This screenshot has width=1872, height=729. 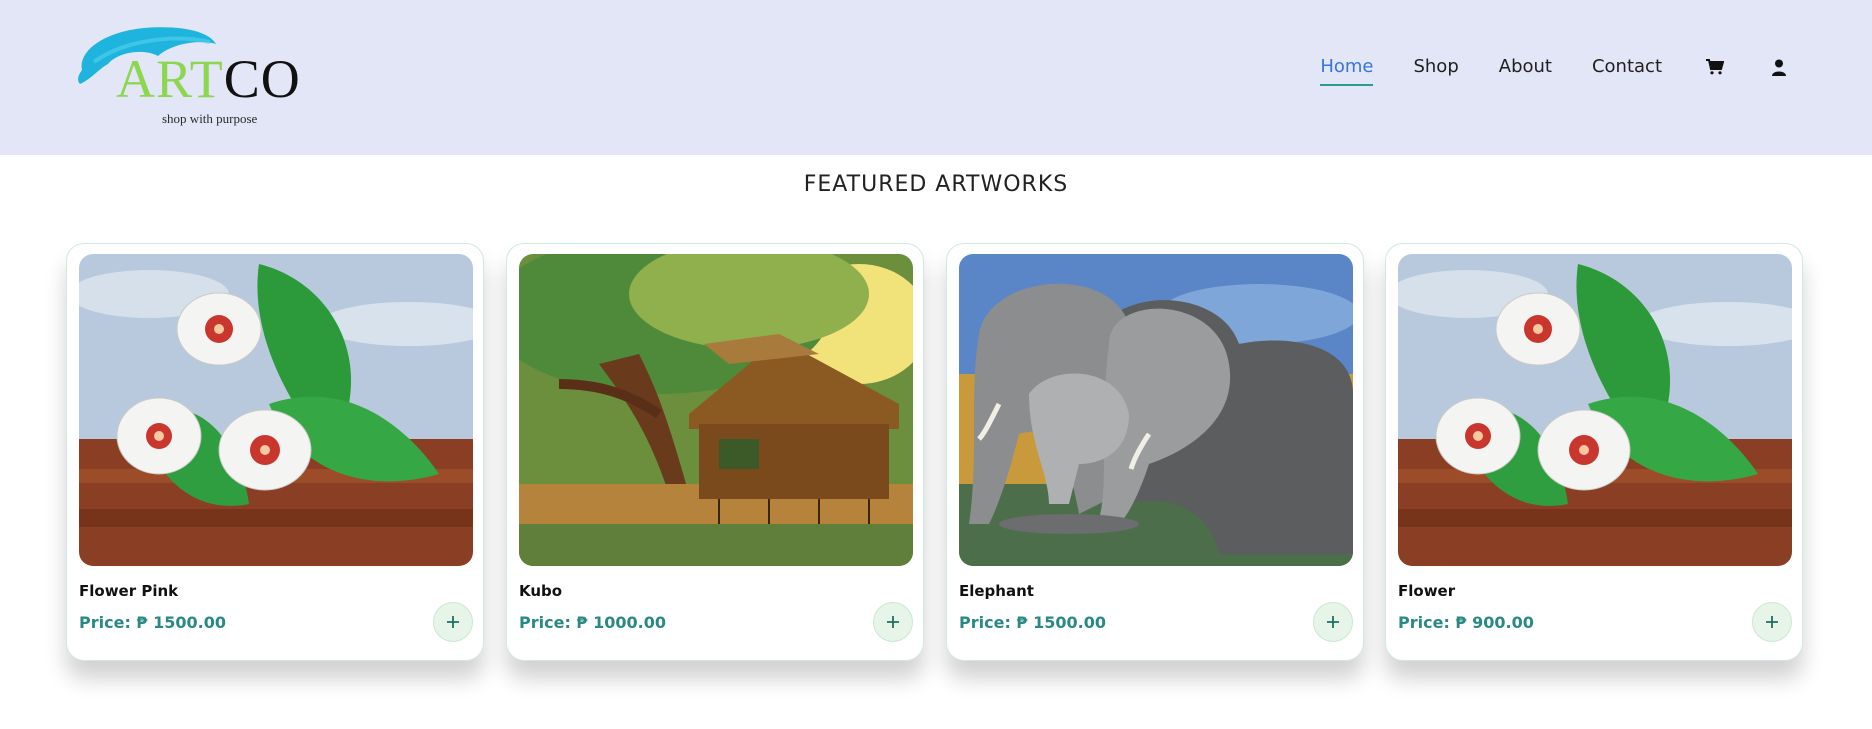 I want to click on cart-icon, so click(x=1715, y=67).